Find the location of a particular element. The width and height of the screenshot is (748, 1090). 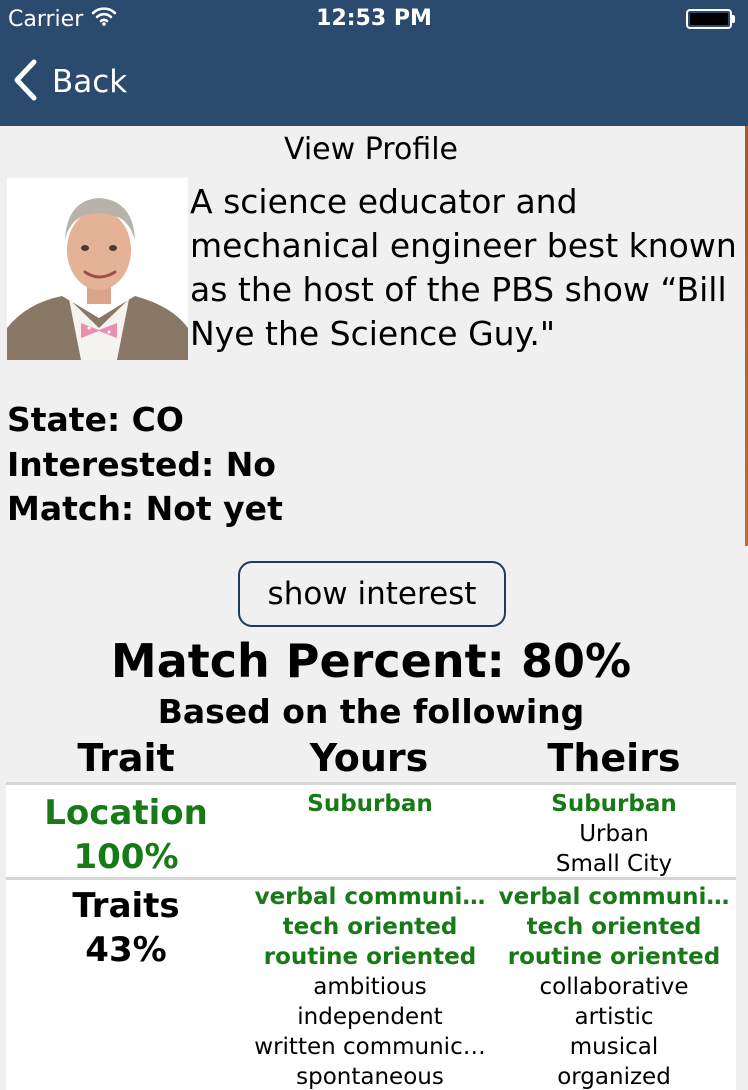

battery-icon is located at coordinates (711, 19).